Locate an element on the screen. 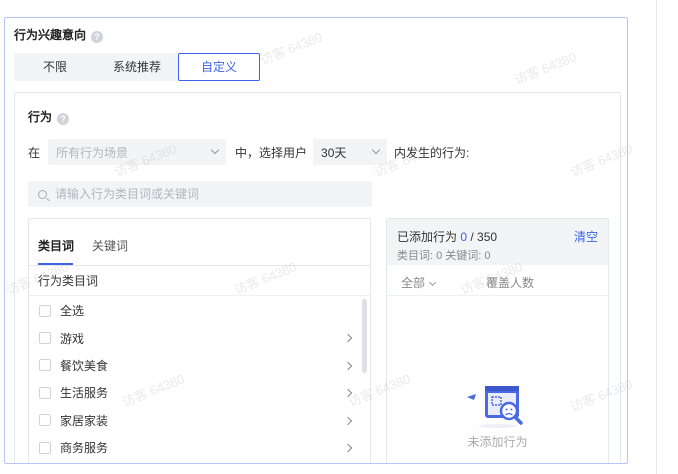  label-select-user: 中，选择用户 is located at coordinates (271, 152).